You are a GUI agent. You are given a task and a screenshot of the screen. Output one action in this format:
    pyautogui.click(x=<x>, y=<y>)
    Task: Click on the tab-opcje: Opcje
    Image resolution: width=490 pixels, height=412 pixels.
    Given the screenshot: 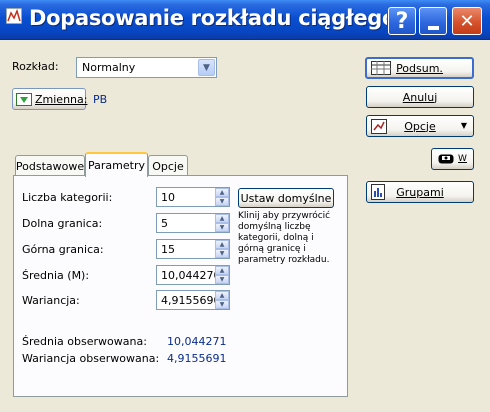 What is the action you would take?
    pyautogui.click(x=168, y=166)
    